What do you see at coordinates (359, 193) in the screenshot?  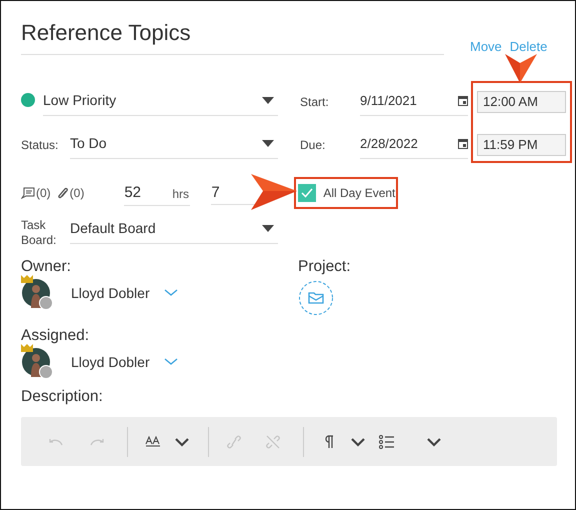 I see `all-day-label: All Day Event` at bounding box center [359, 193].